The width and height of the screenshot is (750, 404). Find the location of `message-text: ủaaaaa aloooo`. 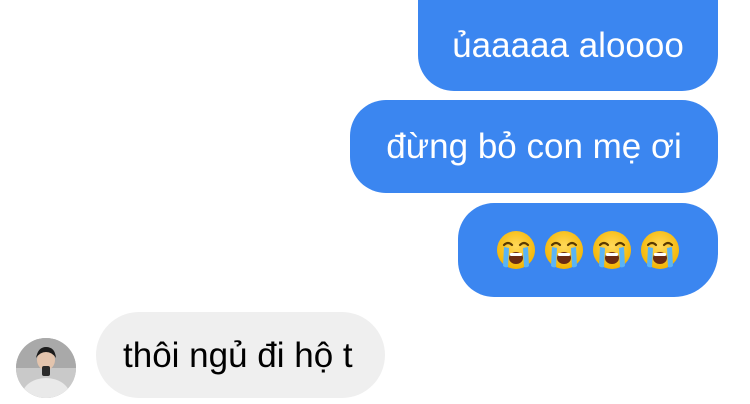

message-text: ủaaaaa aloooo is located at coordinates (568, 45).